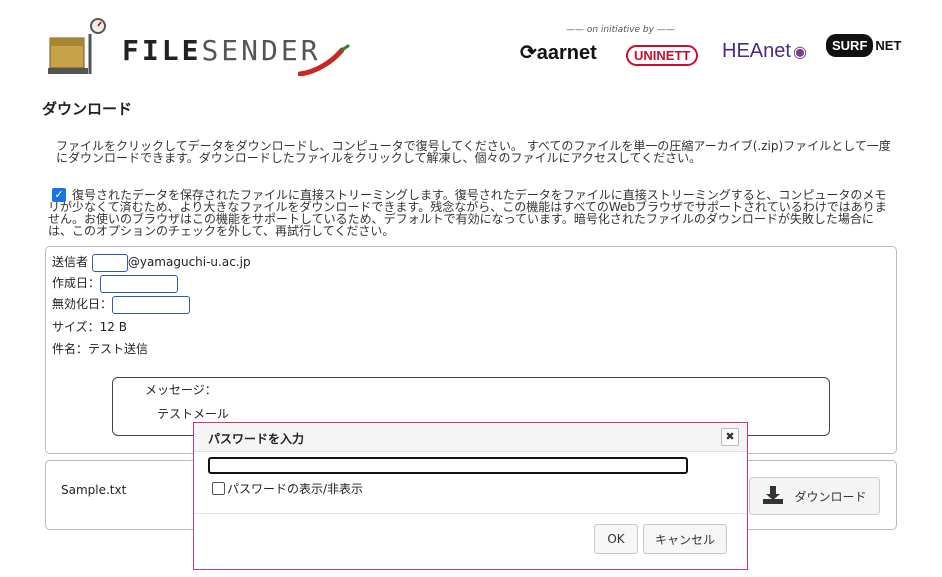 This screenshot has width=942, height=577. What do you see at coordinates (162, 50) in the screenshot?
I see `logo-text-bold: FILE` at bounding box center [162, 50].